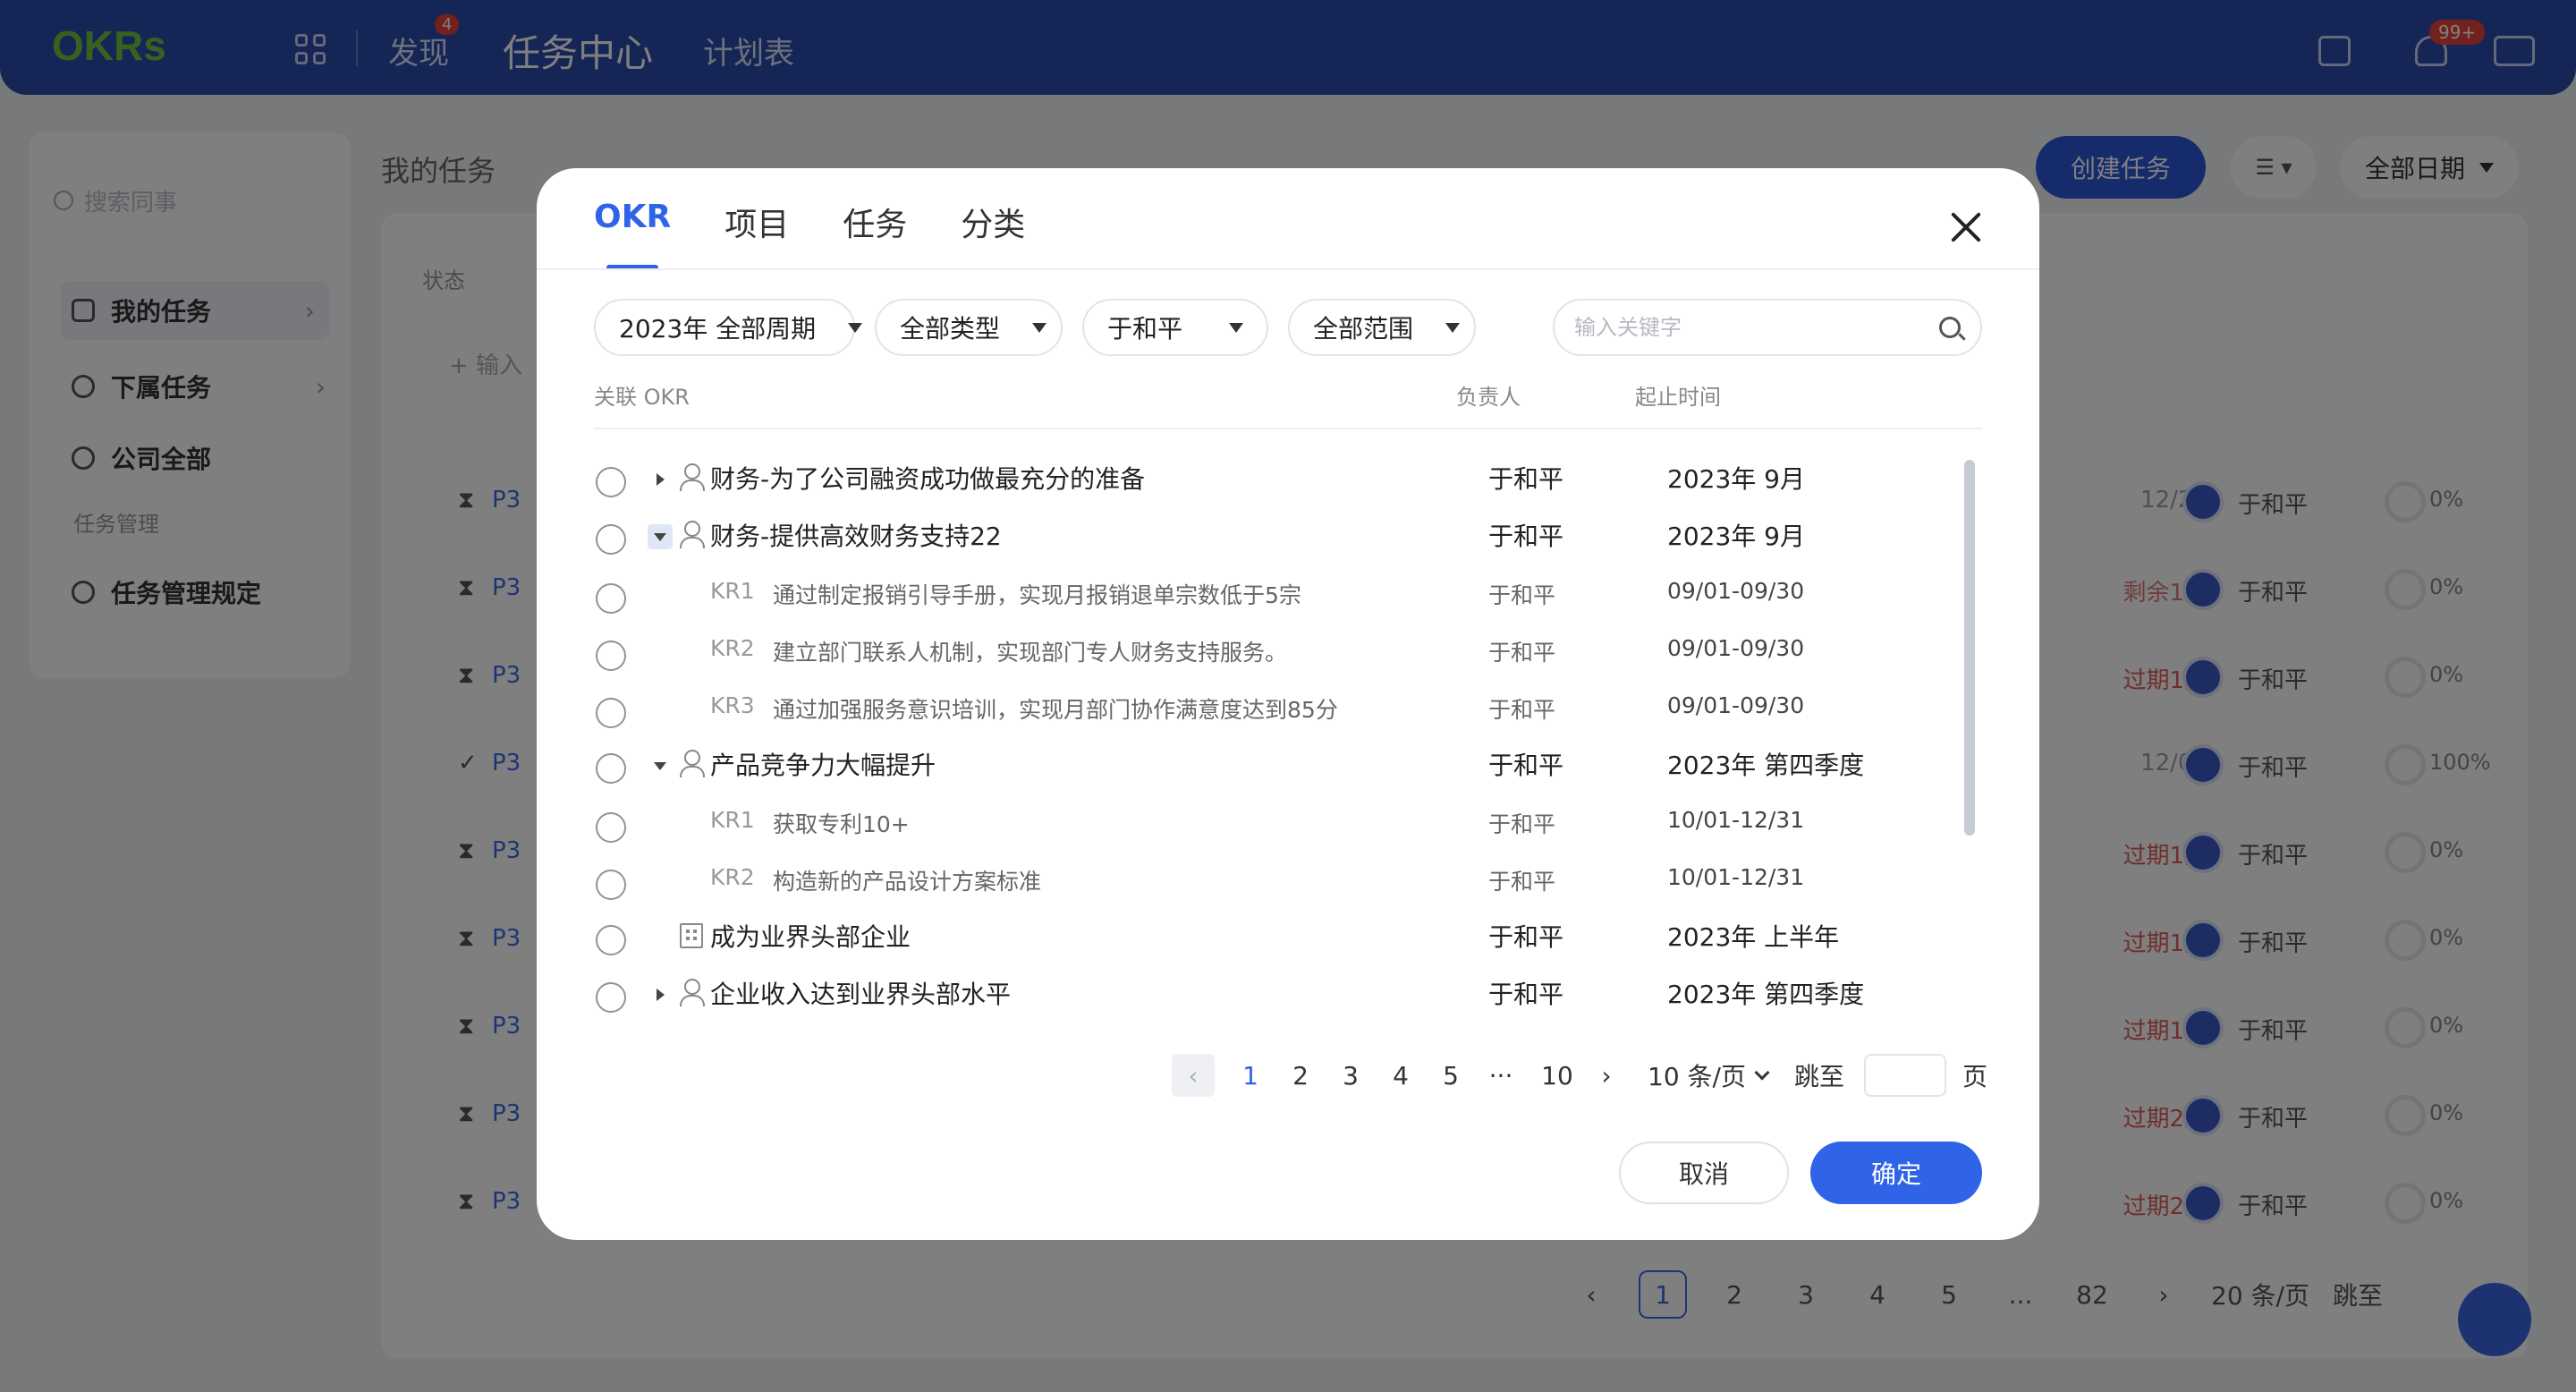 This screenshot has height=1392, width=2576. What do you see at coordinates (1273, 764) in the screenshot?
I see `objective-row: 产品竞争力大幅提升 于和平 2023年 第四季度` at bounding box center [1273, 764].